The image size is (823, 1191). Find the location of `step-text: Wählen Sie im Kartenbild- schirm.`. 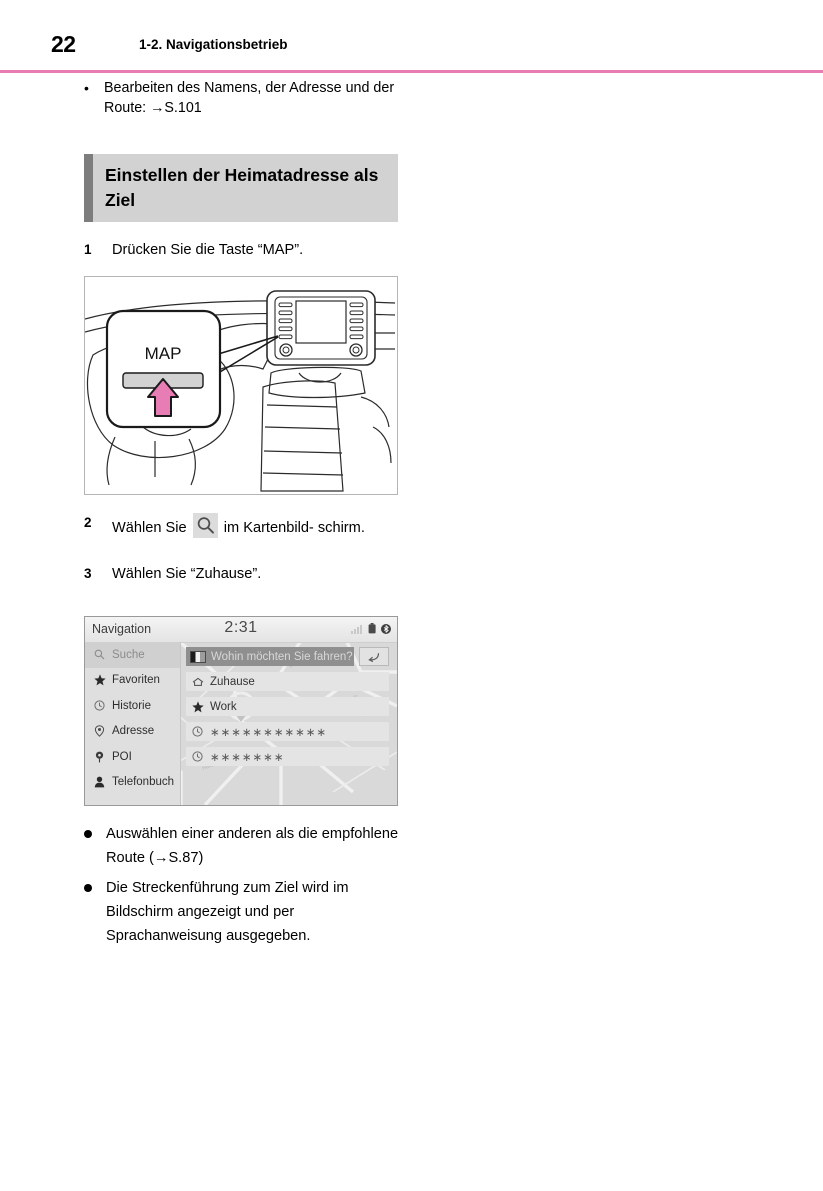

step-text: Wählen Sie im Kartenbild- schirm. is located at coordinates (263, 528).